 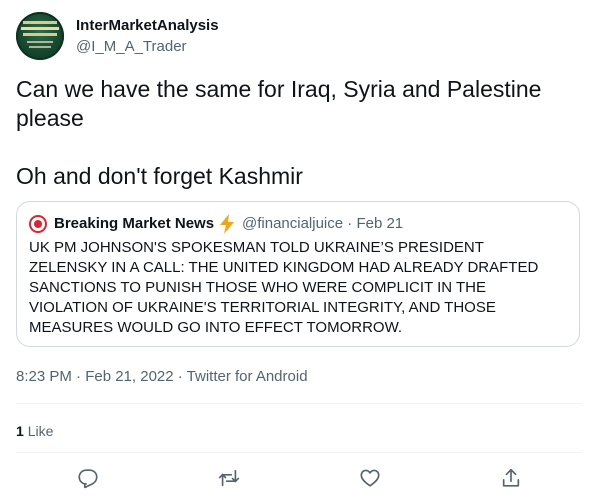 I want to click on author-name: InterMarketAnalysis, so click(x=147, y=26).